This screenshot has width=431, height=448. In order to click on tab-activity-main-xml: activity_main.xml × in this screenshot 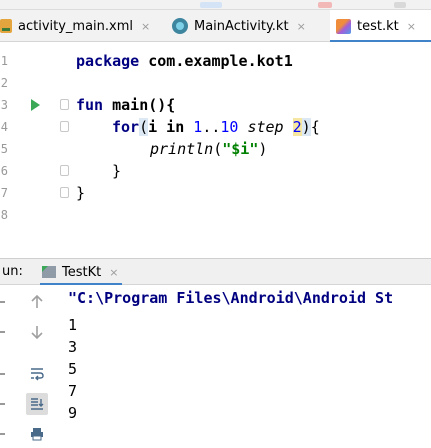, I will do `click(75, 26)`.